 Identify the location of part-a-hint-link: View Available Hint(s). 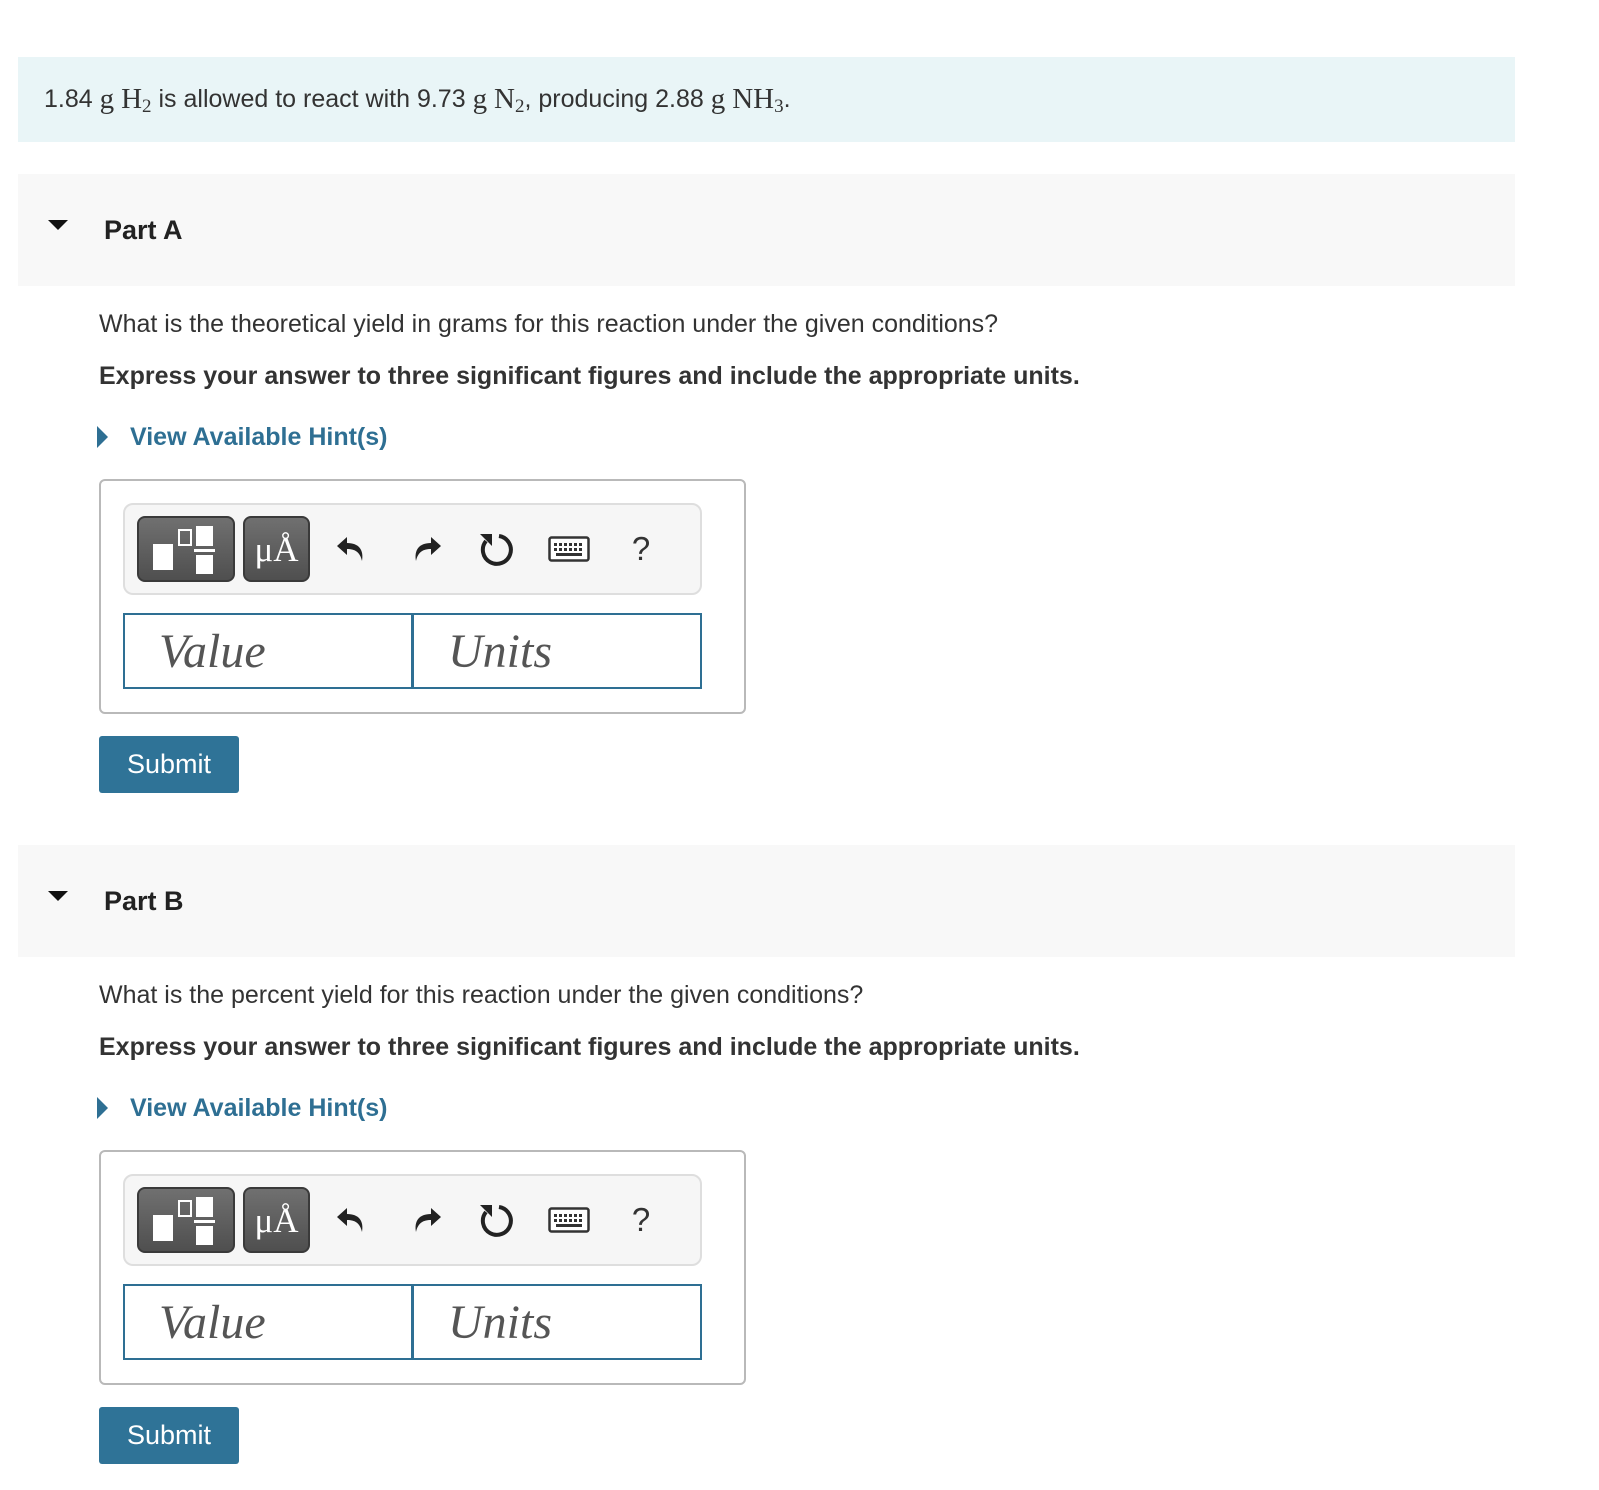
(242, 437).